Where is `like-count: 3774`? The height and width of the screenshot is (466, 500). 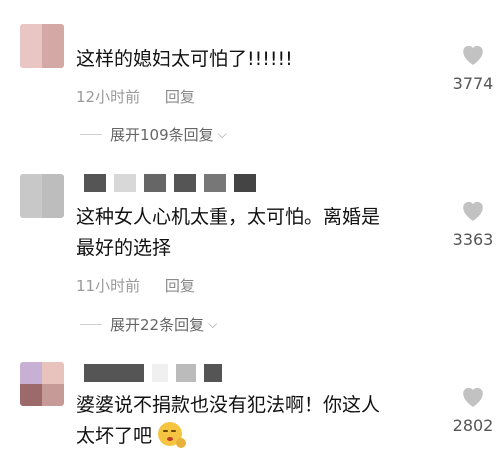 like-count: 3774 is located at coordinates (473, 83).